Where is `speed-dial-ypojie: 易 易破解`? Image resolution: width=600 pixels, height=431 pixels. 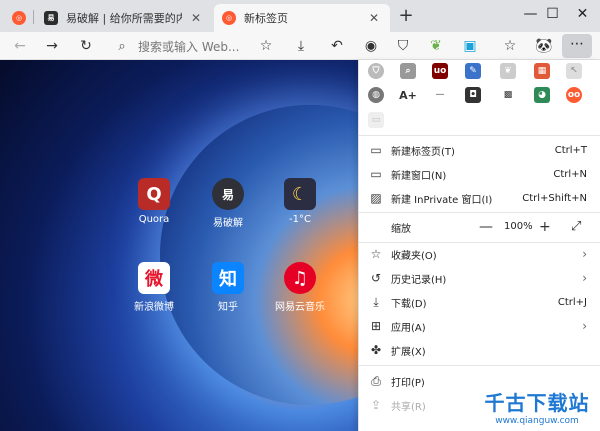 speed-dial-ypojie: 易 易破解 is located at coordinates (228, 203).